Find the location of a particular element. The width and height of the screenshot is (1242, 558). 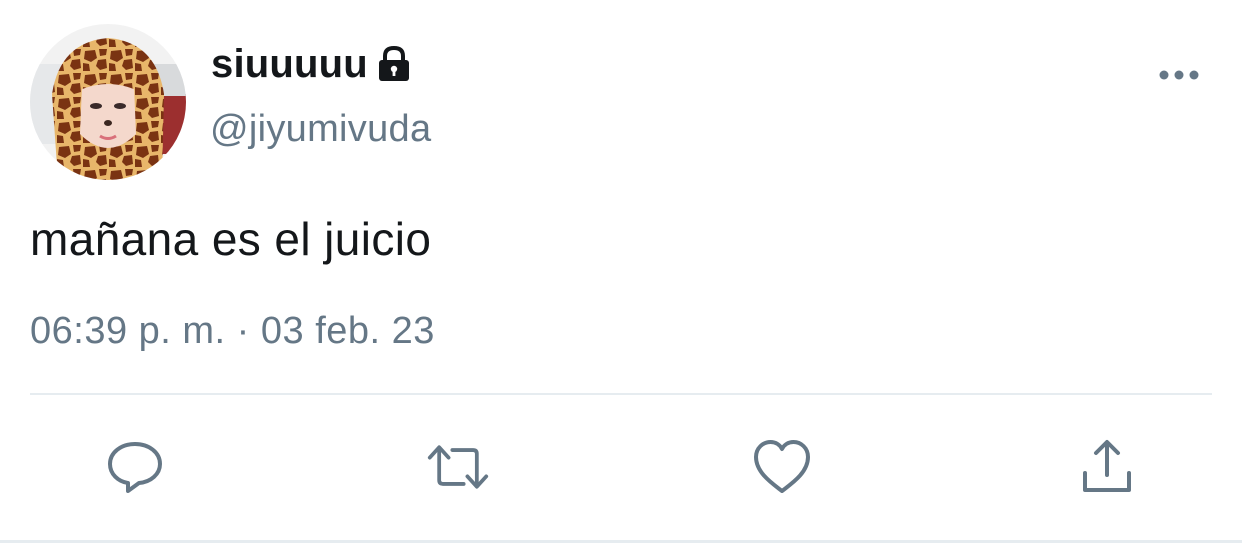

reply-icon is located at coordinates (135, 467).